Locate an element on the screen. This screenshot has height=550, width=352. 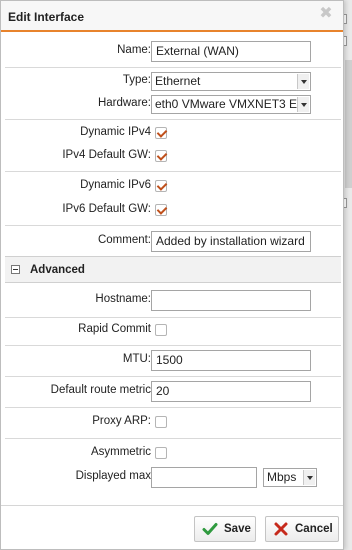
unit-select-value: Mbps is located at coordinates (282, 477).